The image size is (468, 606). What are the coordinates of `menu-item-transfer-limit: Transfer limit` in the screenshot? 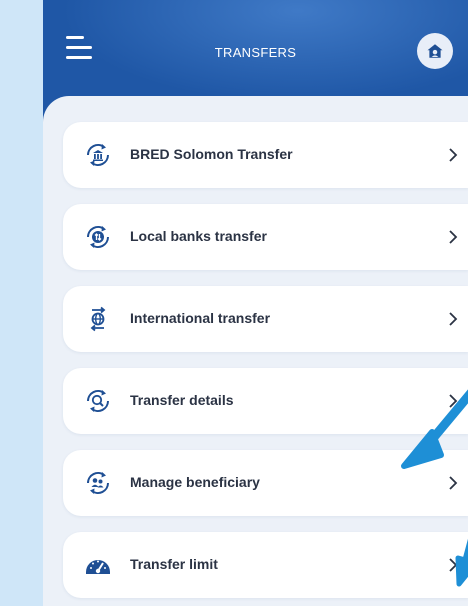 It's located at (265, 565).